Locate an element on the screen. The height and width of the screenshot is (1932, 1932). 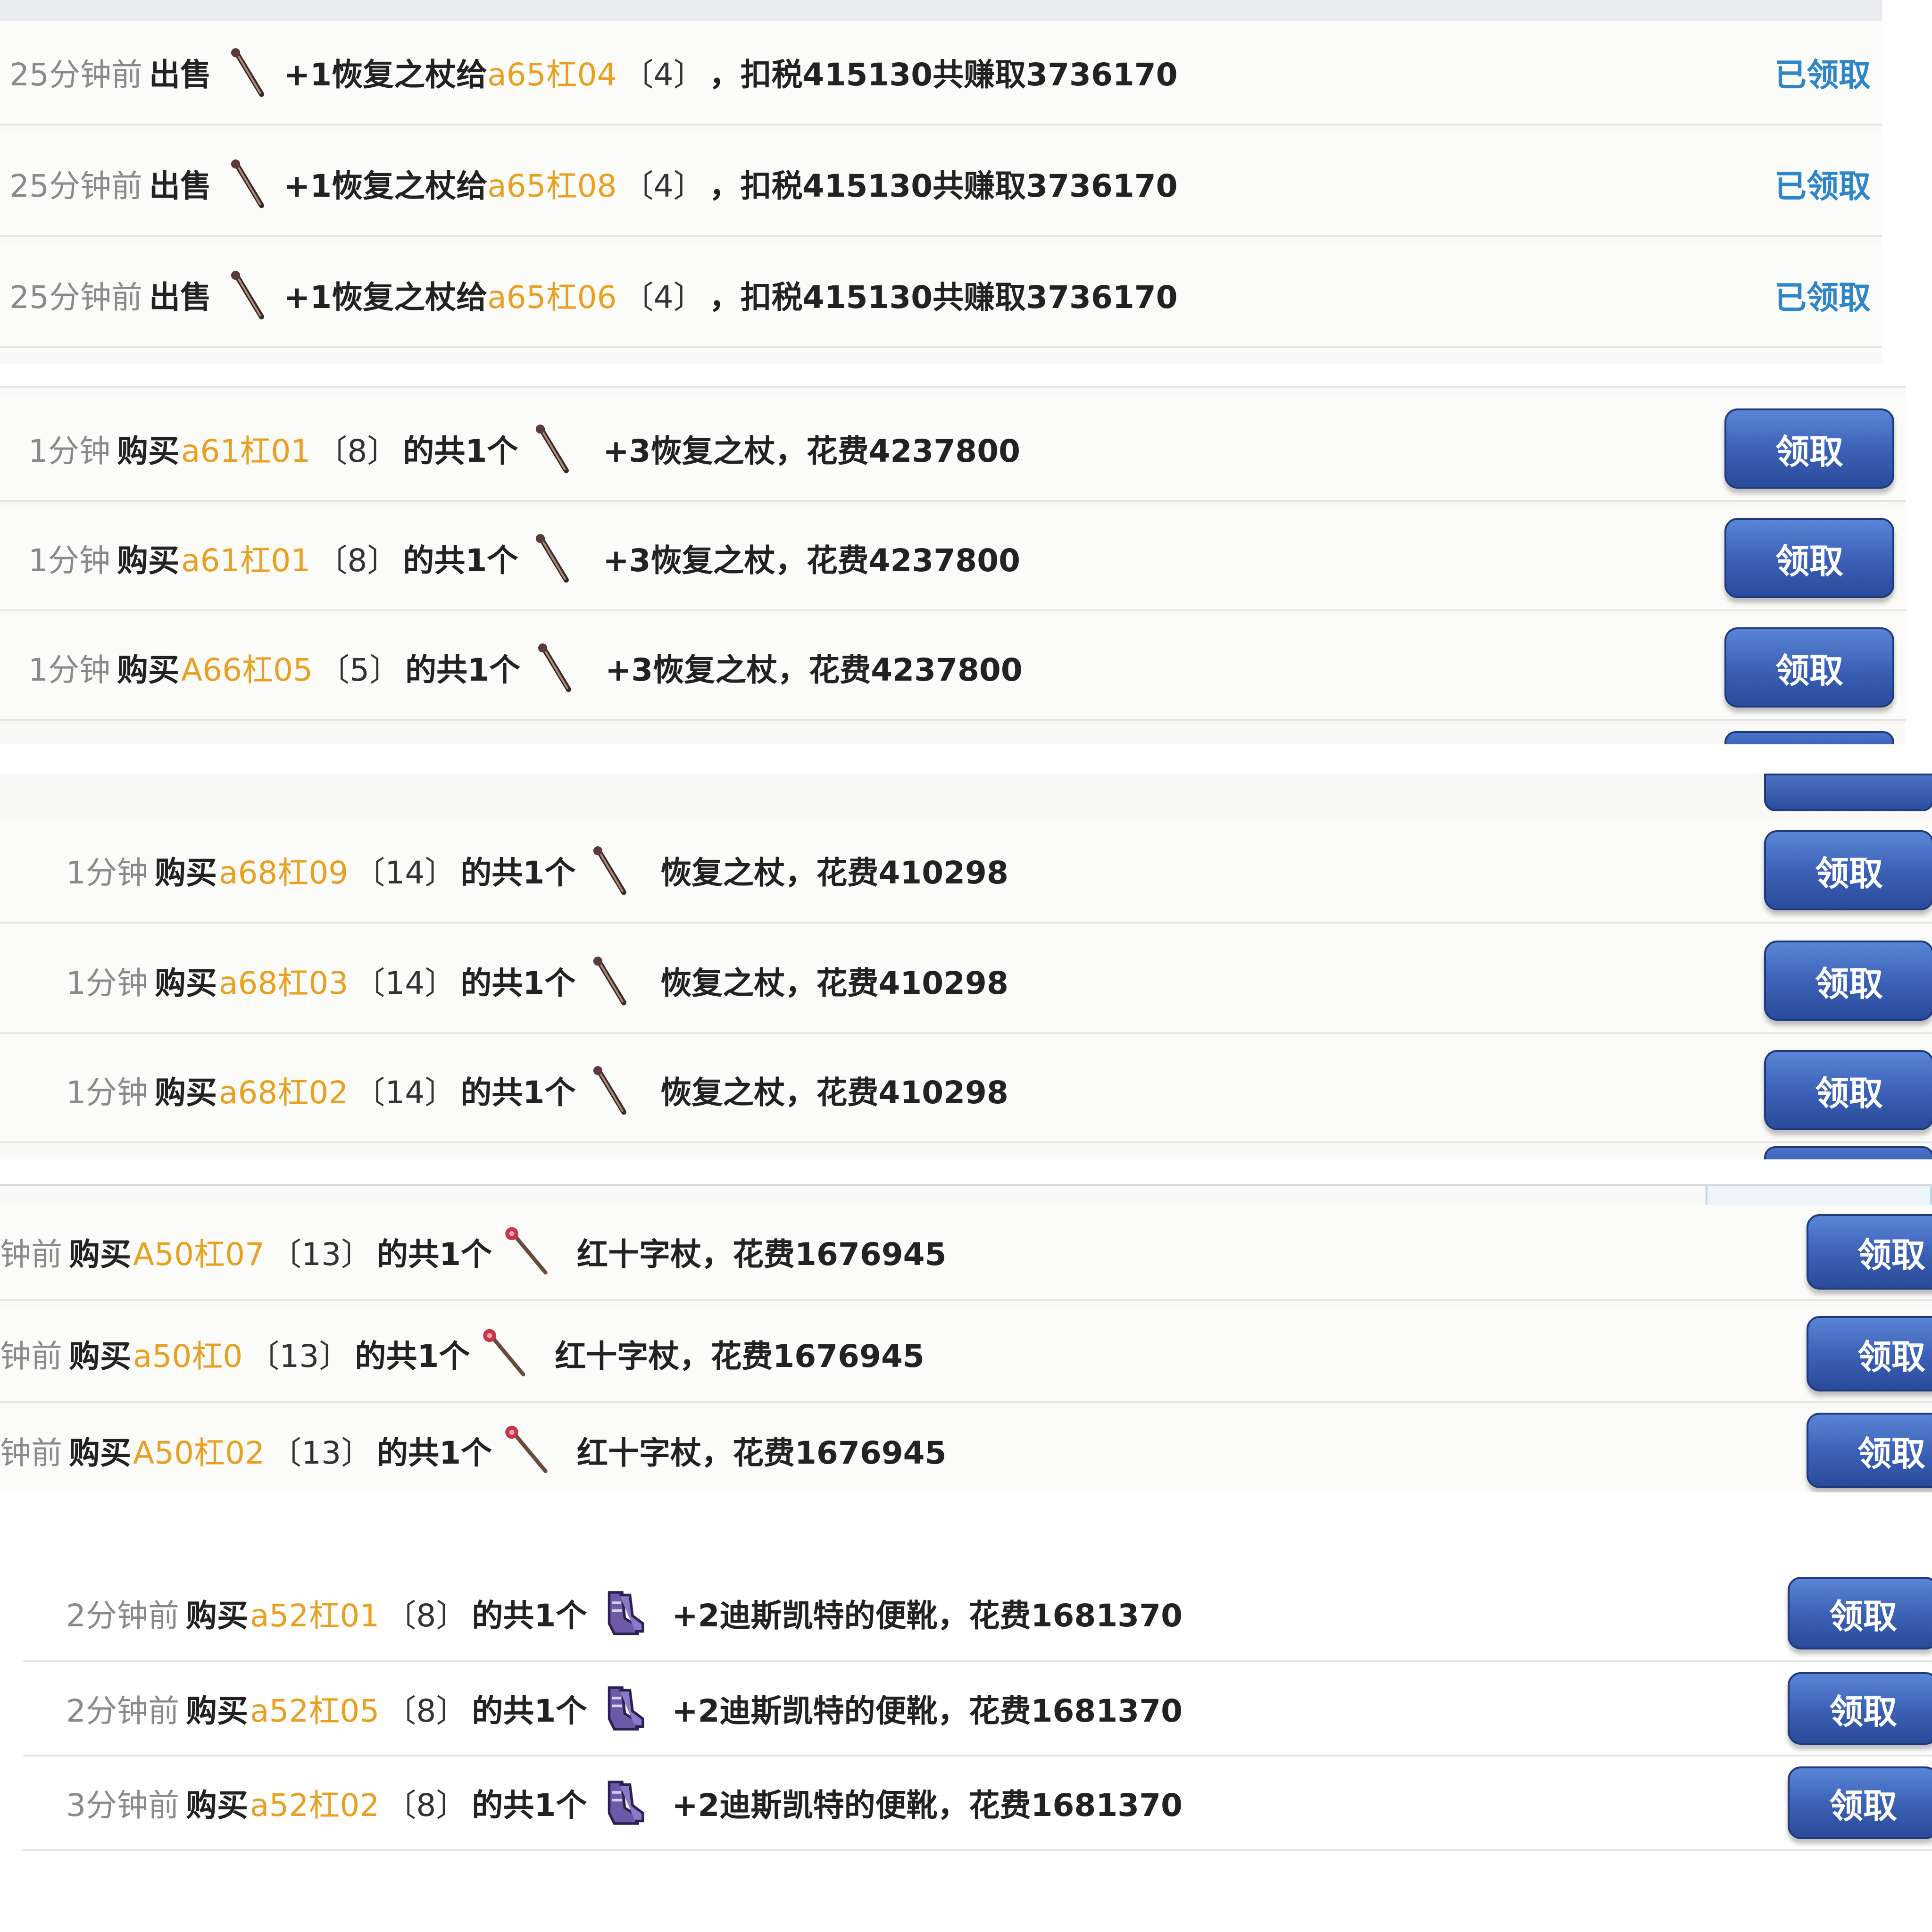
player-name: a65杠06 is located at coordinates (552, 298).